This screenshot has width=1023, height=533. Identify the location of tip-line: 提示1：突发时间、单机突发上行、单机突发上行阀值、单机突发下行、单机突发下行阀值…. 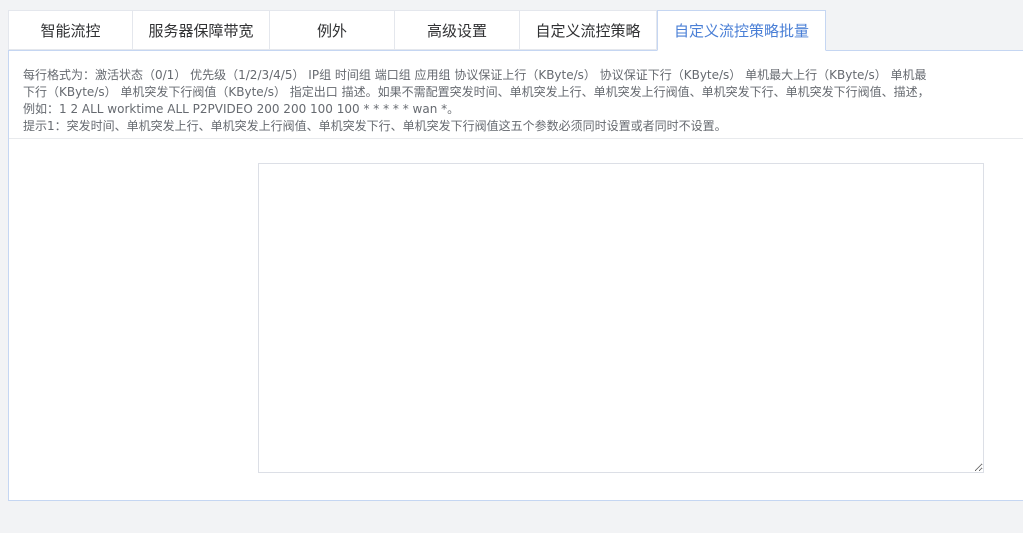
(375, 126).